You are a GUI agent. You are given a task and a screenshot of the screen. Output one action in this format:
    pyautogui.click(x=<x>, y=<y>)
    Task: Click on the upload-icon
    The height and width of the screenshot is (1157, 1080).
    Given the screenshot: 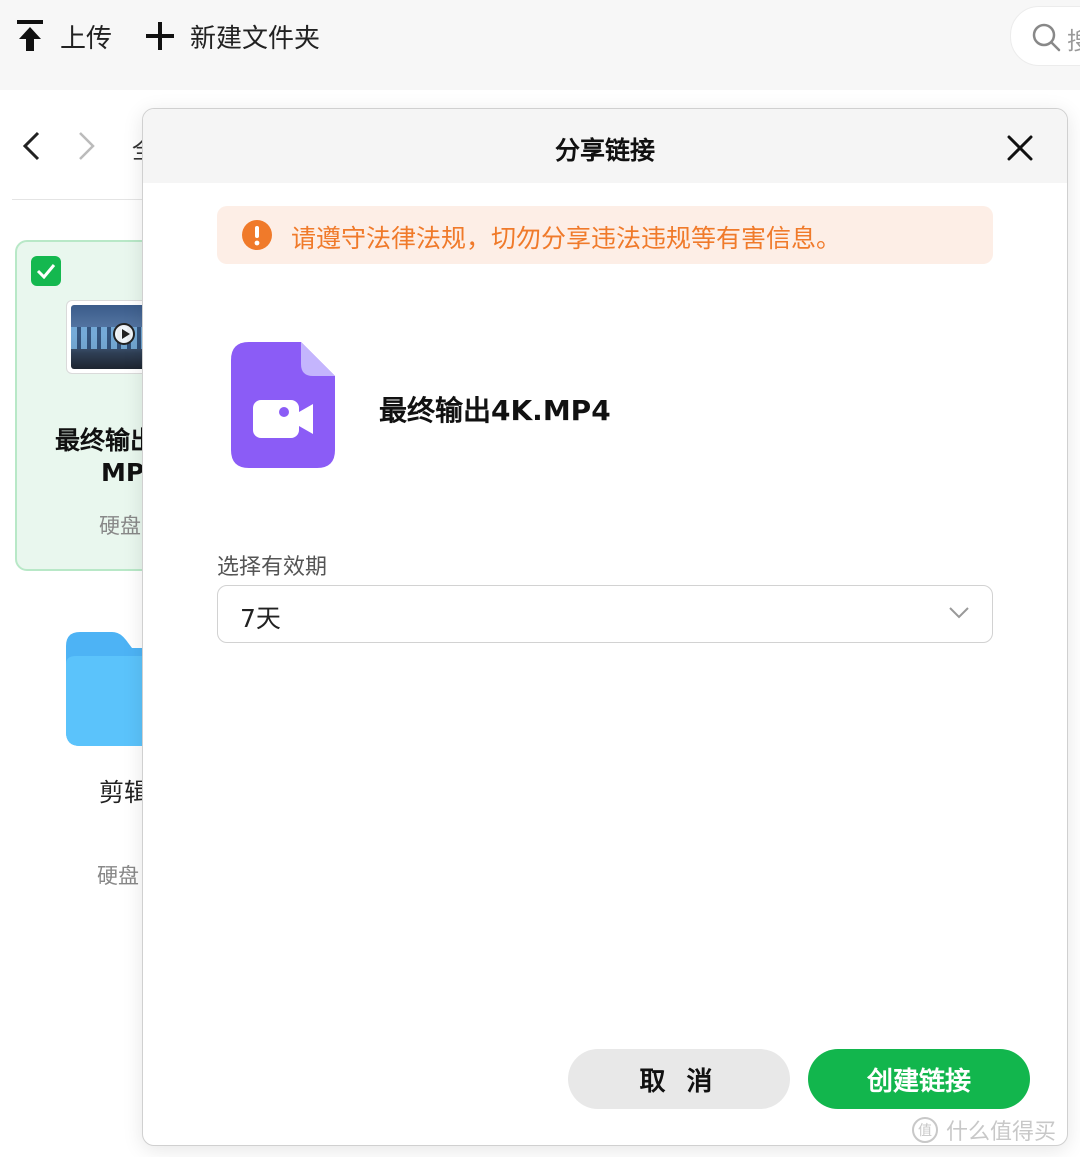 What is the action you would take?
    pyautogui.click(x=30, y=35)
    